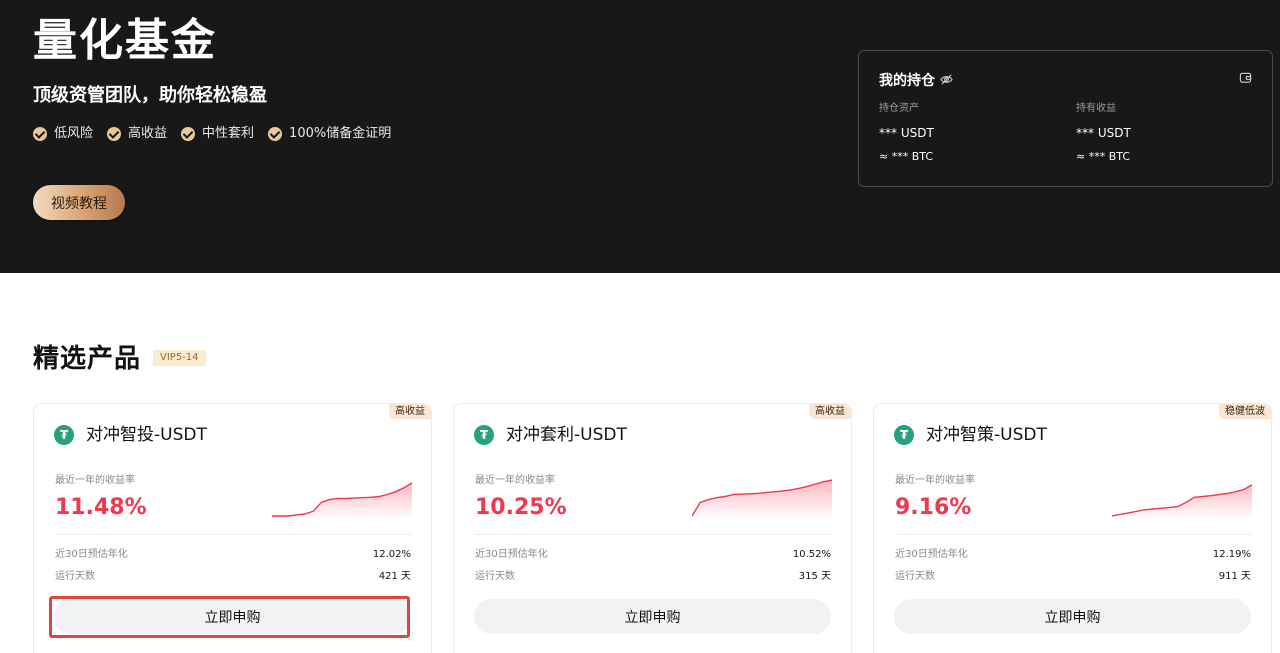 Image resolution: width=1280 pixels, height=653 pixels. What do you see at coordinates (148, 133) in the screenshot?
I see `feature-label: 高收益` at bounding box center [148, 133].